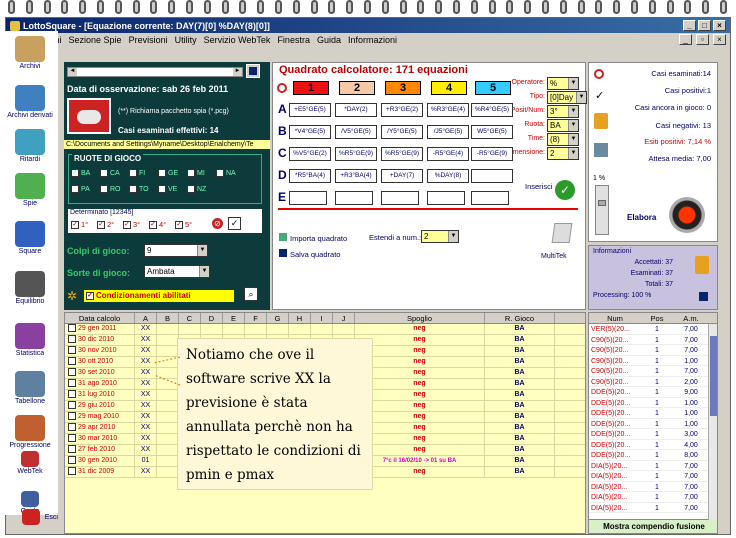  What do you see at coordinates (492, 110) in the screenshot?
I see `equation-cell: %R4°GE(5)` at bounding box center [492, 110].